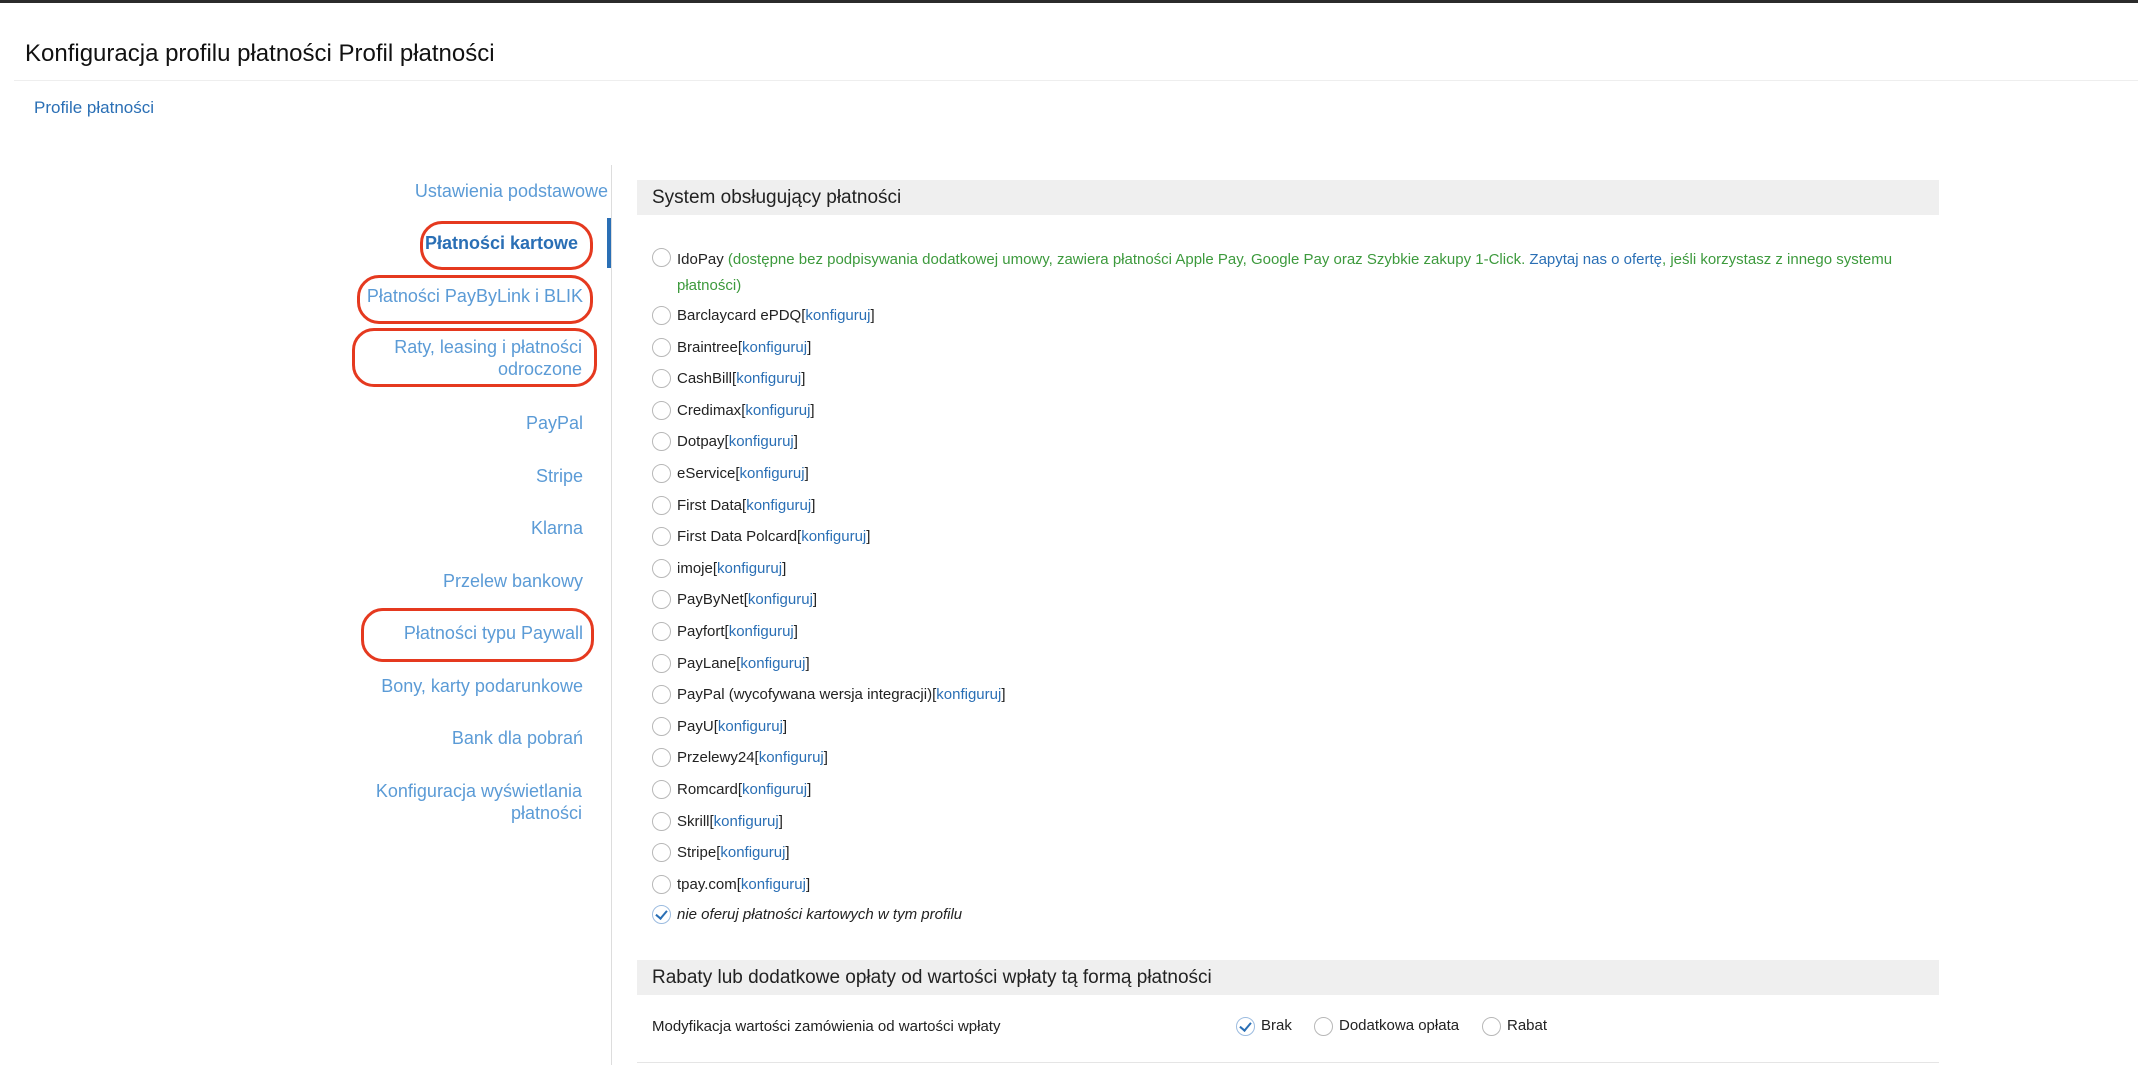 The width and height of the screenshot is (2138, 1065). Describe the element at coordinates (1491, 1026) in the screenshot. I see `radio-discount` at that location.